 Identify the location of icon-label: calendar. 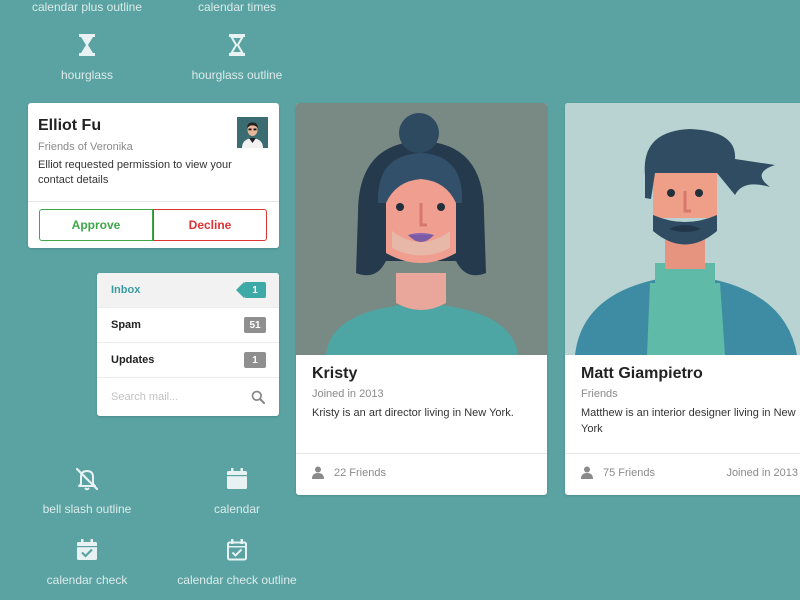
(237, 509).